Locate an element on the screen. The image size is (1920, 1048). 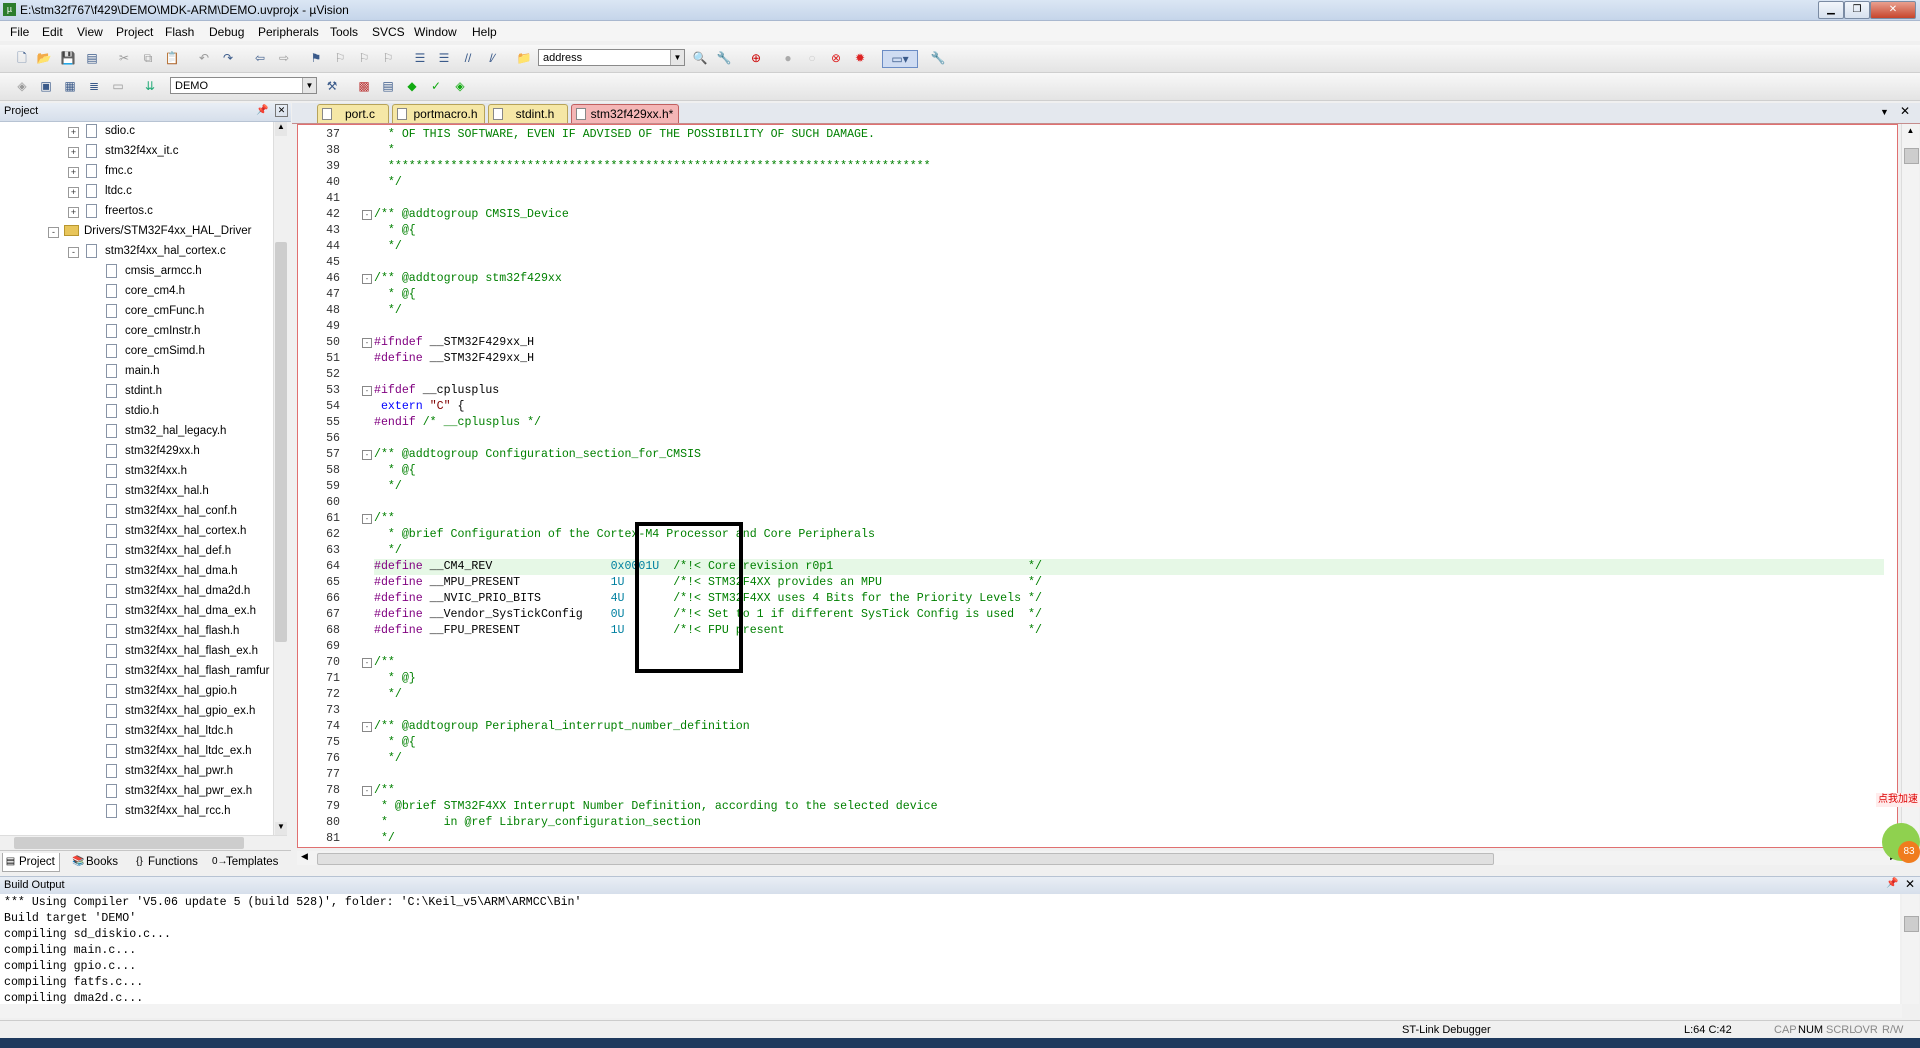
bookmark-icon: ⚑ is located at coordinates (316, 58).